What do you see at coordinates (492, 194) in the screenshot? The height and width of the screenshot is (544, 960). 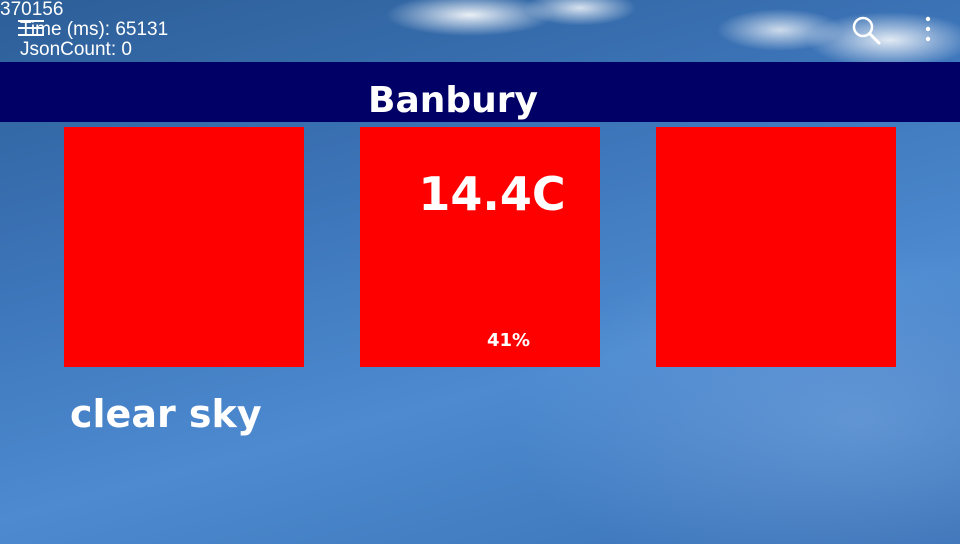 I see `temperature-label: 14.4C` at bounding box center [492, 194].